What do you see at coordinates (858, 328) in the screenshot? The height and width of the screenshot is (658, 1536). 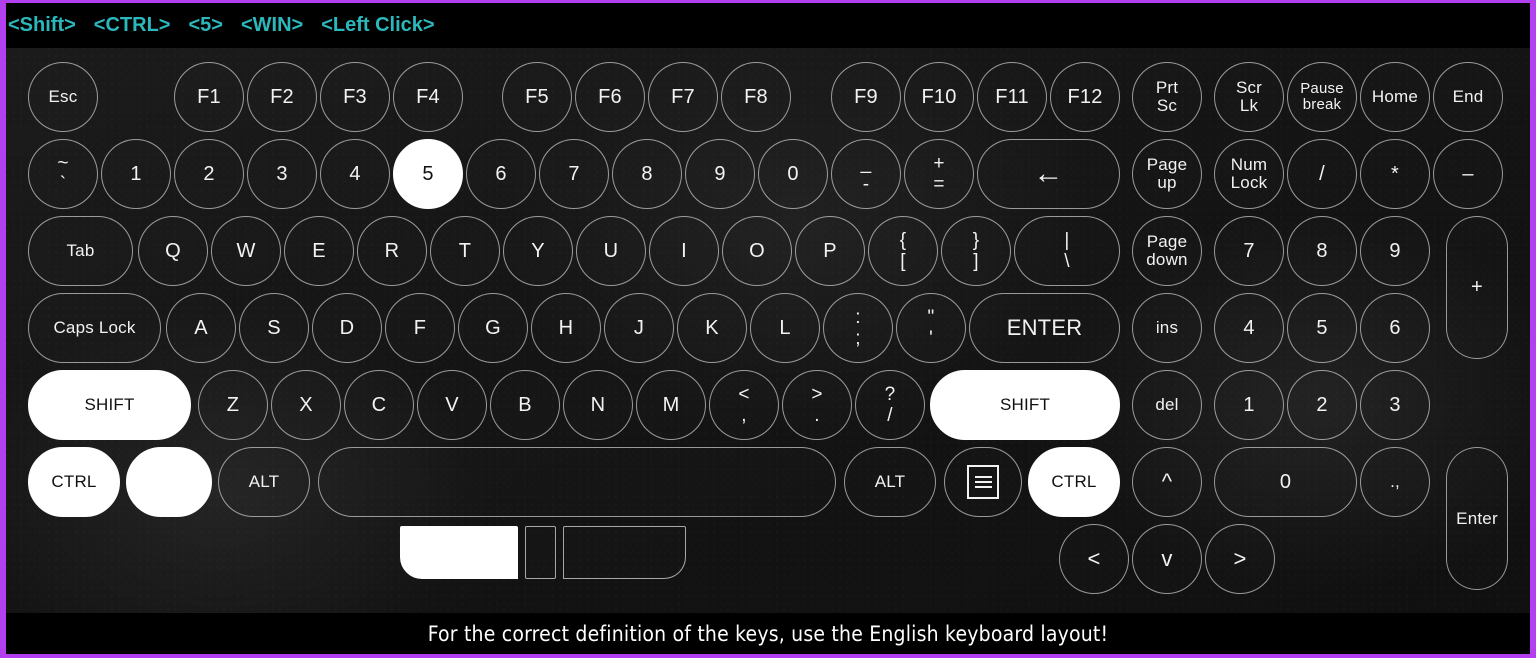 I see `key-semicolon: : ;` at bounding box center [858, 328].